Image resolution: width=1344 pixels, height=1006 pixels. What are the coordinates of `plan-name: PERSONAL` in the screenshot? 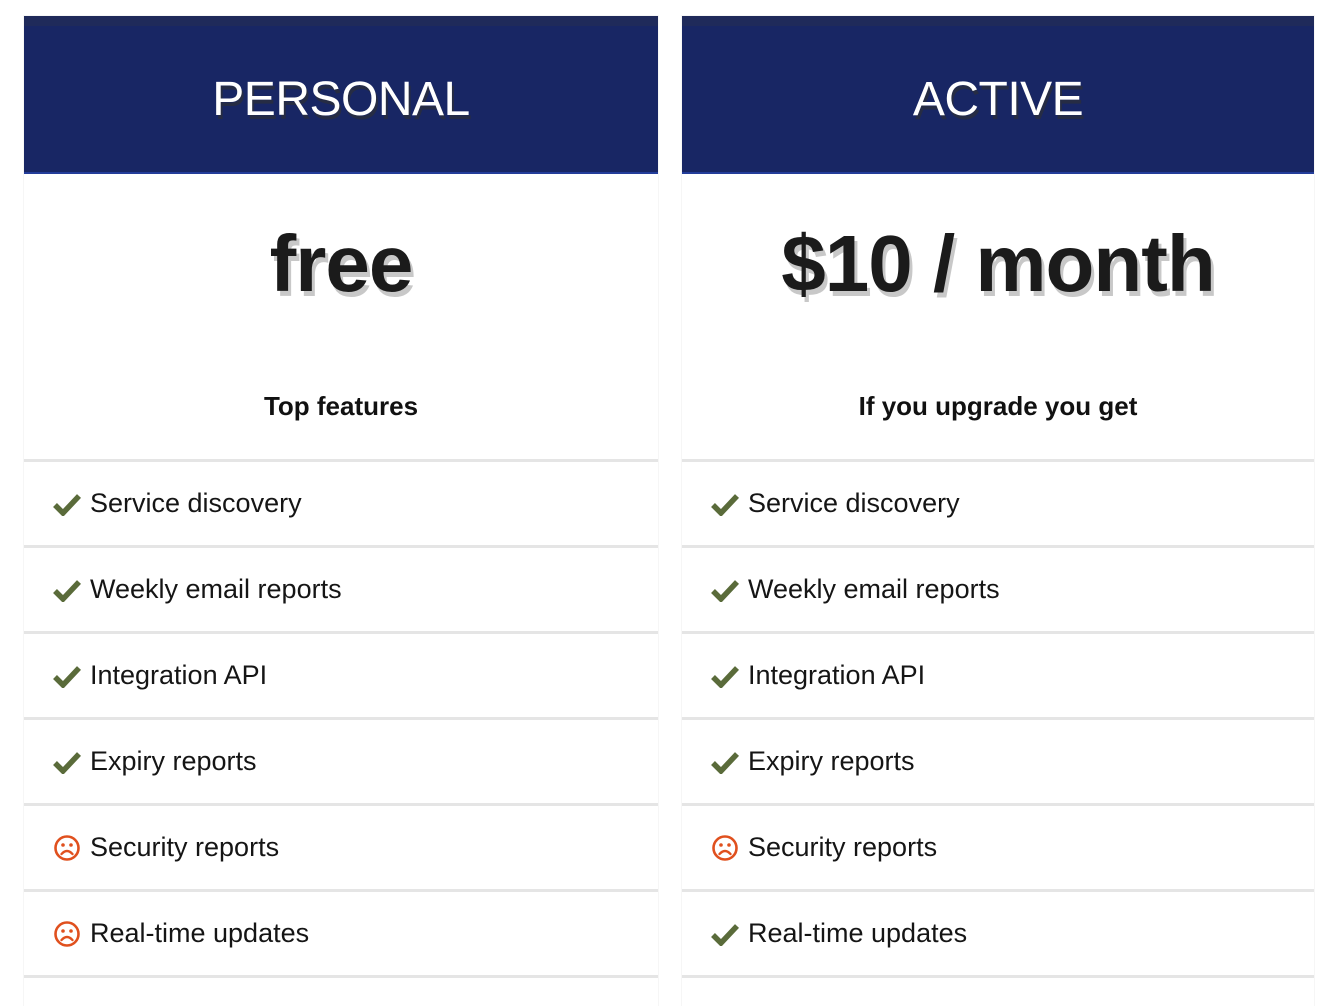 It's located at (341, 99).